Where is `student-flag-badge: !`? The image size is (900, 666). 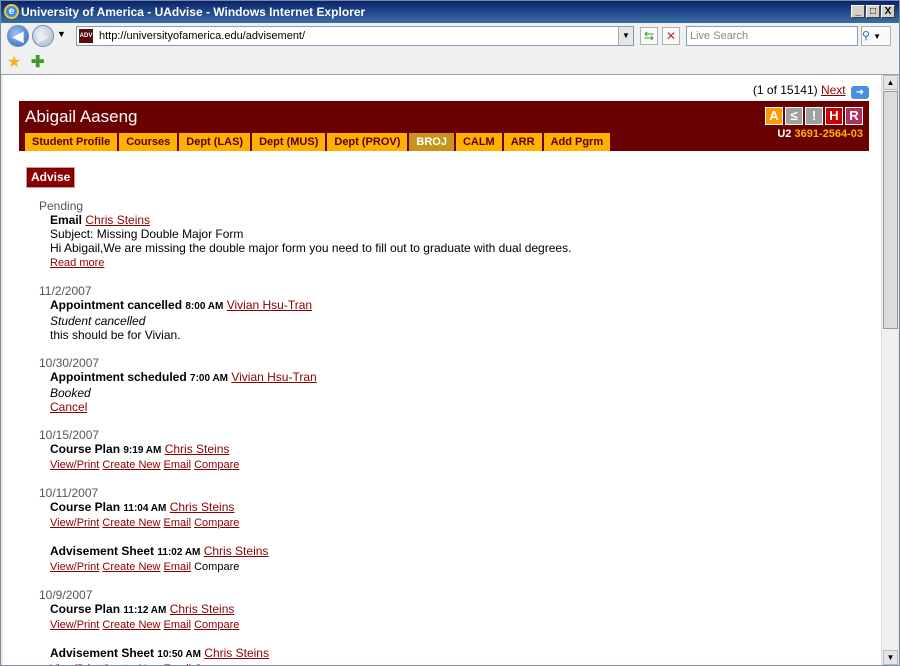 student-flag-badge: ! is located at coordinates (814, 116).